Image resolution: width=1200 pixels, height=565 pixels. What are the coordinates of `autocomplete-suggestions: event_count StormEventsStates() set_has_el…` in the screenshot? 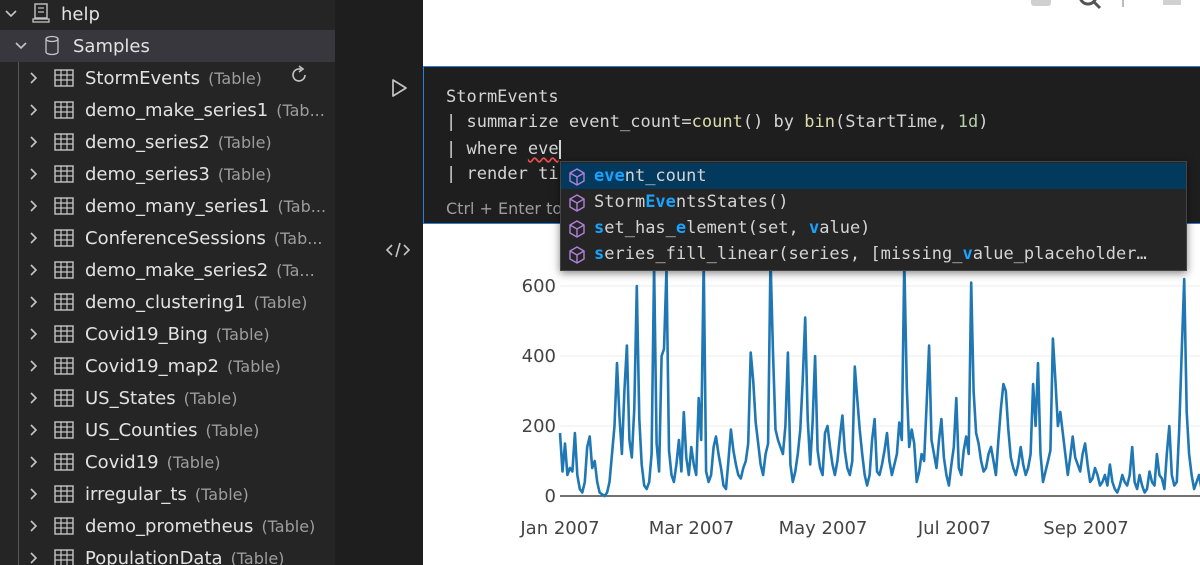 It's located at (873, 216).